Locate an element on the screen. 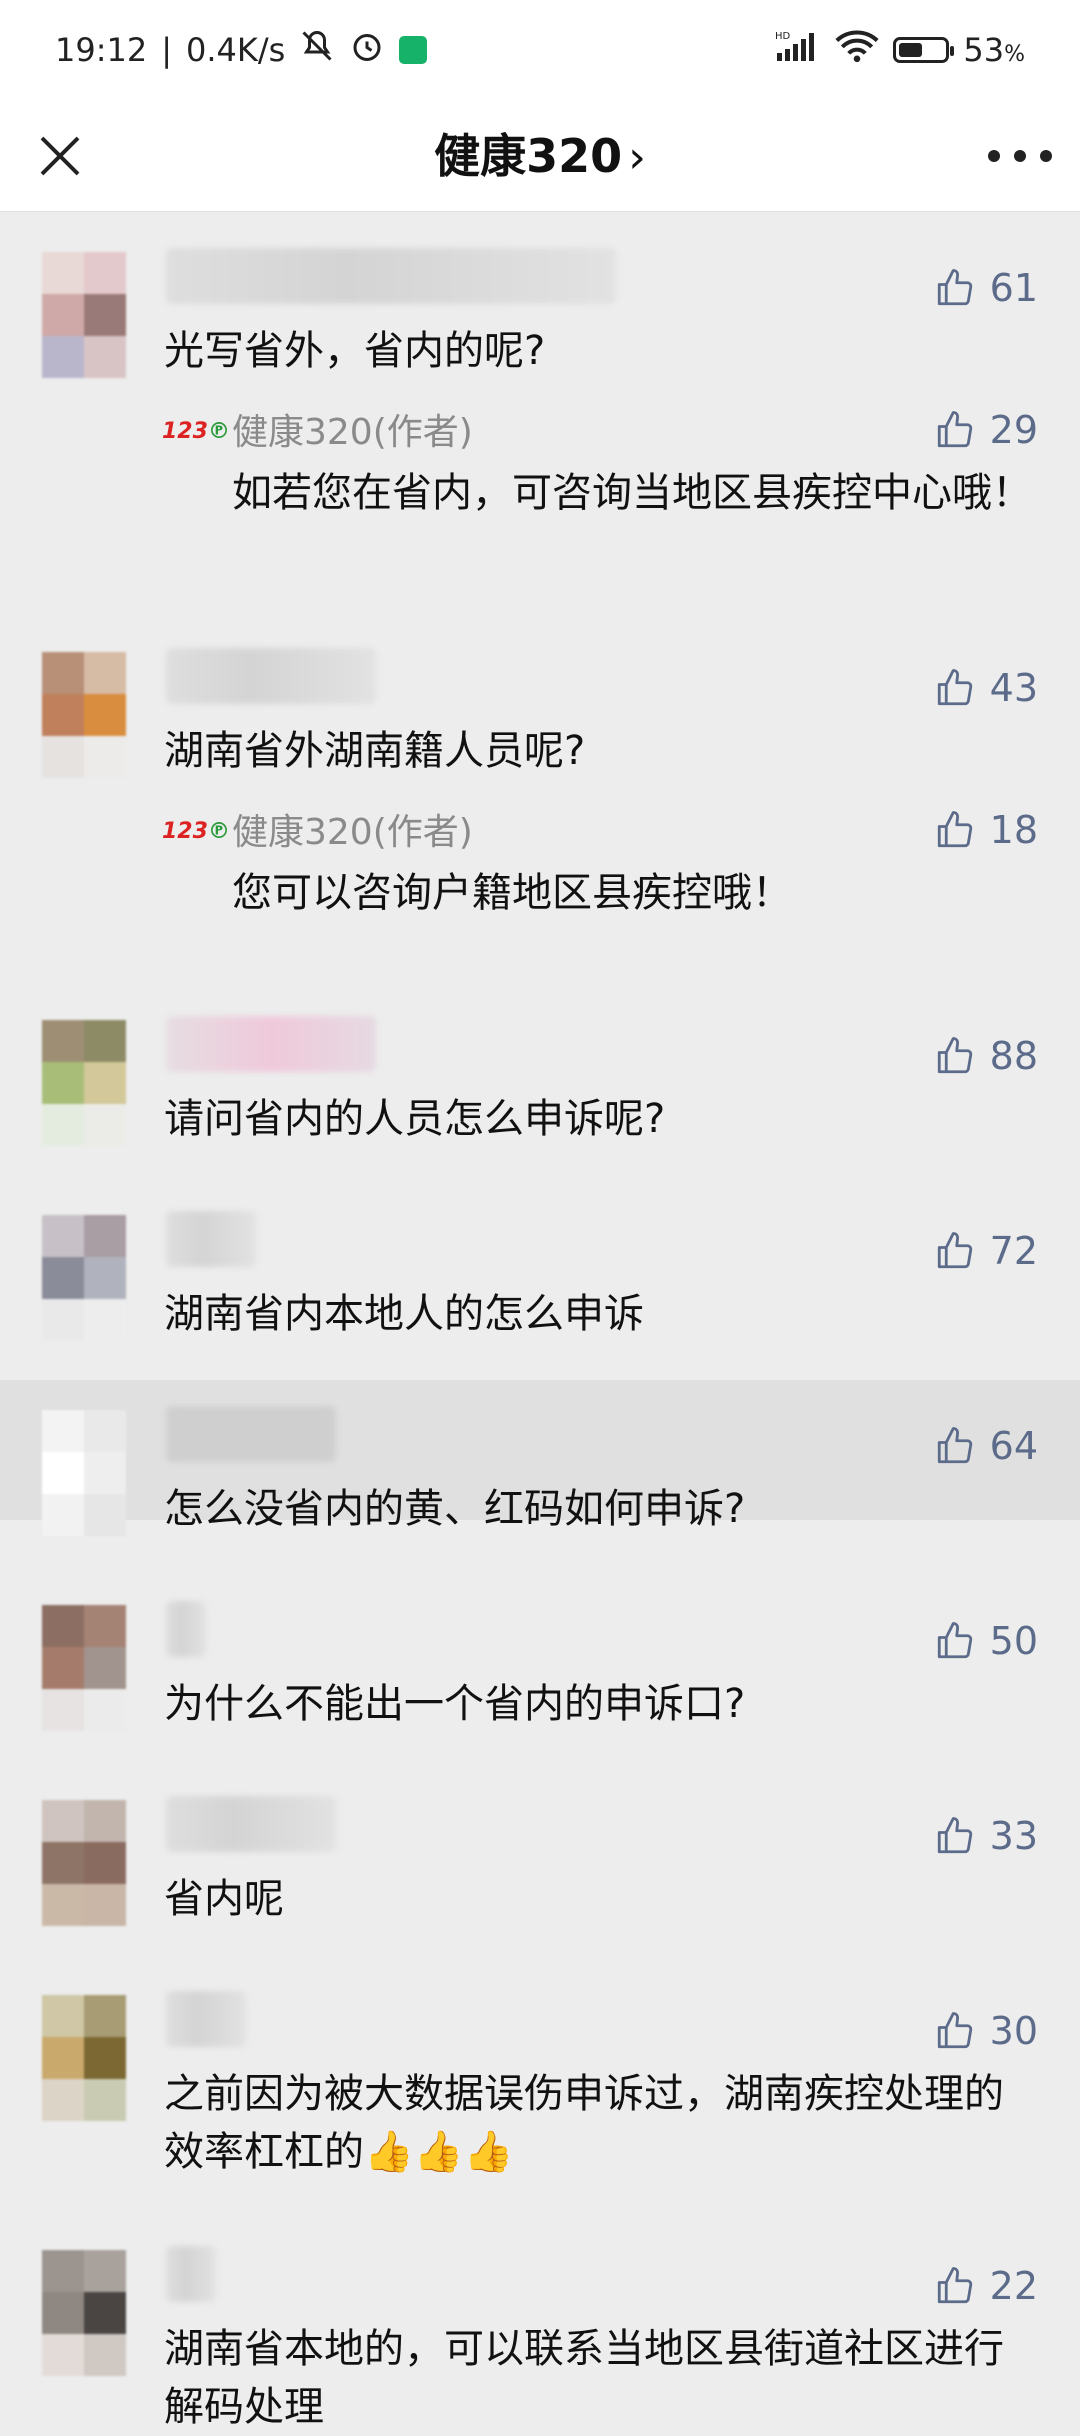  more-icon is located at coordinates (1020, 156).